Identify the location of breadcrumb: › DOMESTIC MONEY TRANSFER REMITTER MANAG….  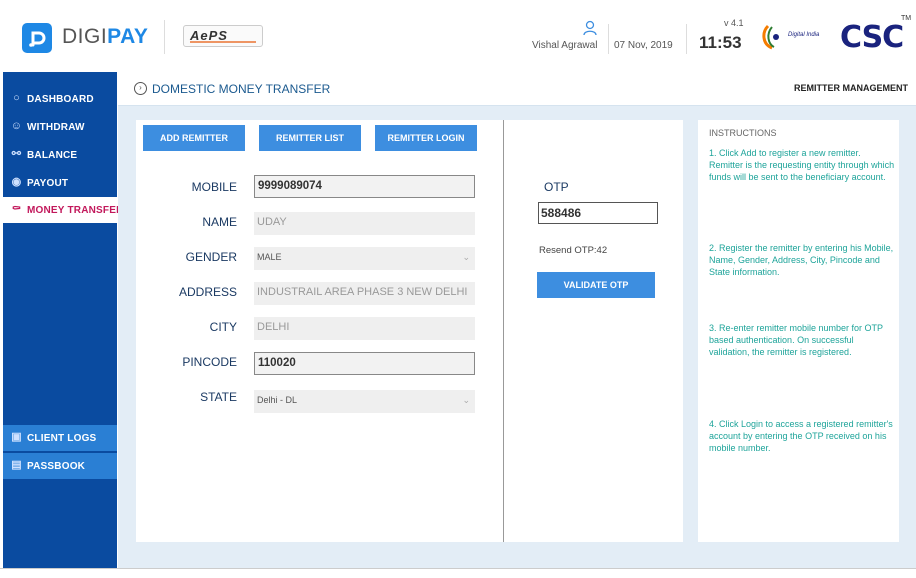
(517, 89).